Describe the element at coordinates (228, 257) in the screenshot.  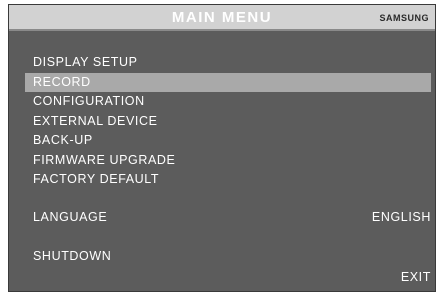
I see `shutdown-row: SHUTDOWN` at that location.